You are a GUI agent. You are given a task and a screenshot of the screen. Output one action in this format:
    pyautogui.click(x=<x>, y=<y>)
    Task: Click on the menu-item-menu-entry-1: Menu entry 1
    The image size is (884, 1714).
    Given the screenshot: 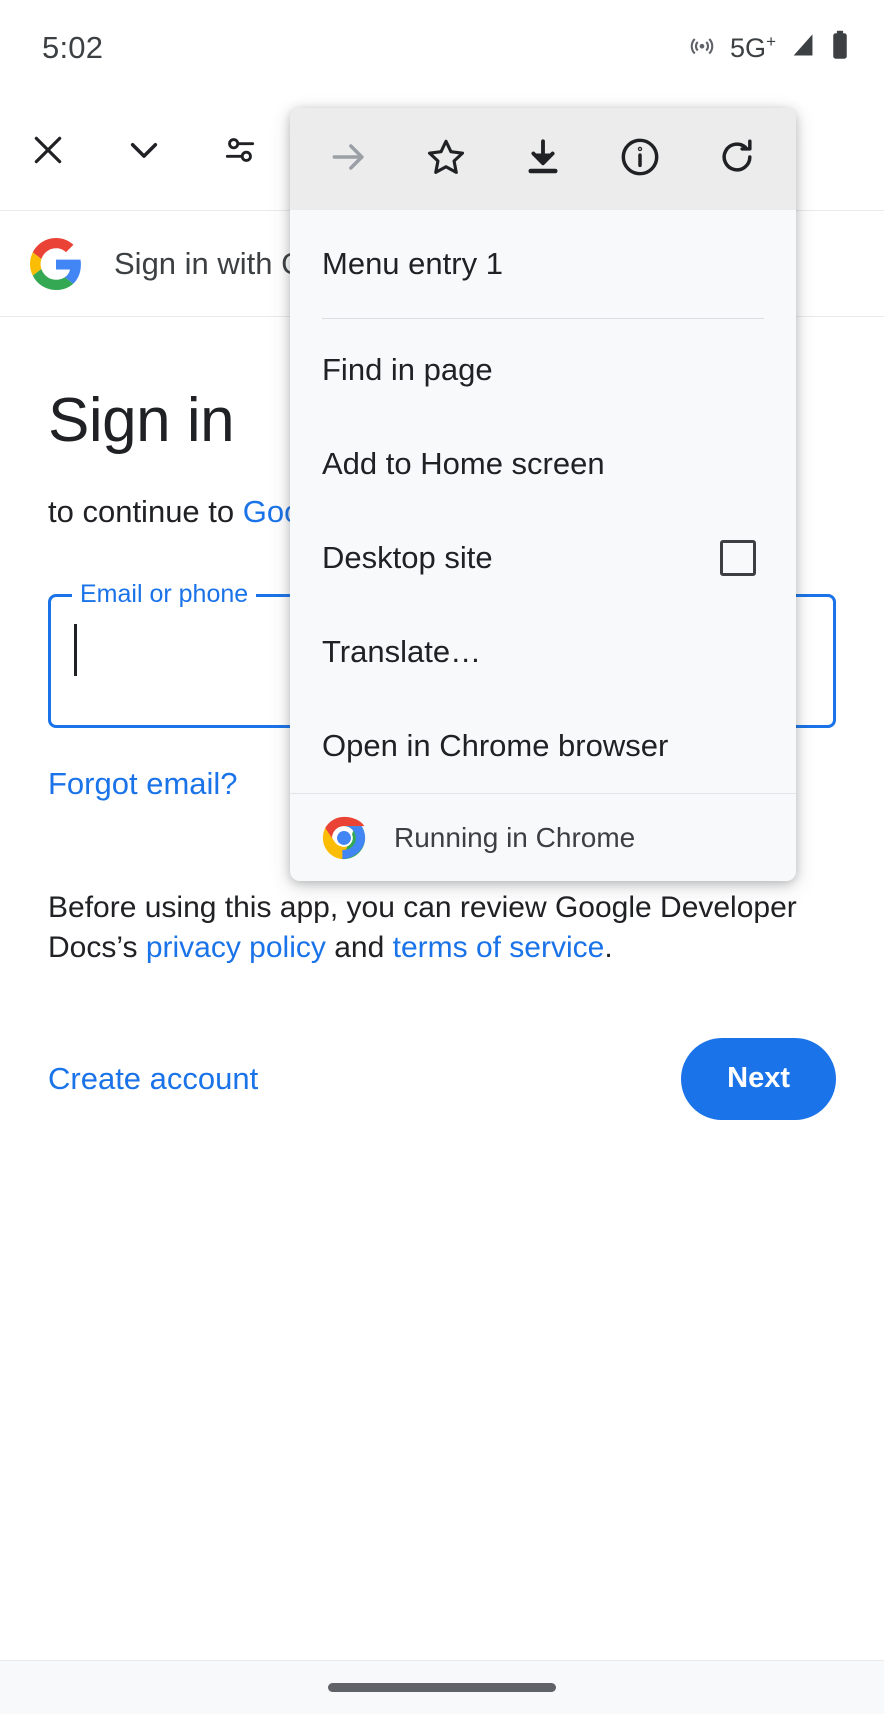 What is the action you would take?
    pyautogui.click(x=543, y=264)
    